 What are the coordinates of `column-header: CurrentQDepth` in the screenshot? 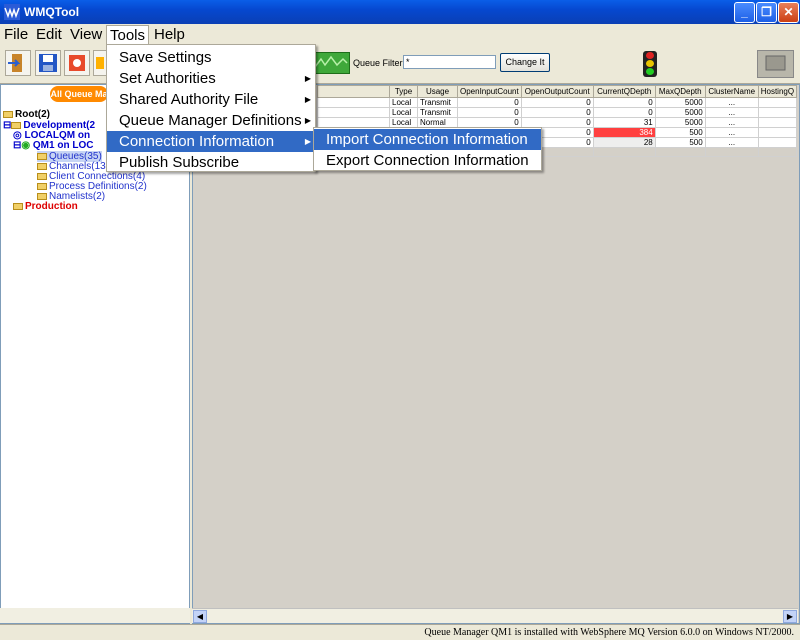 It's located at (624, 91).